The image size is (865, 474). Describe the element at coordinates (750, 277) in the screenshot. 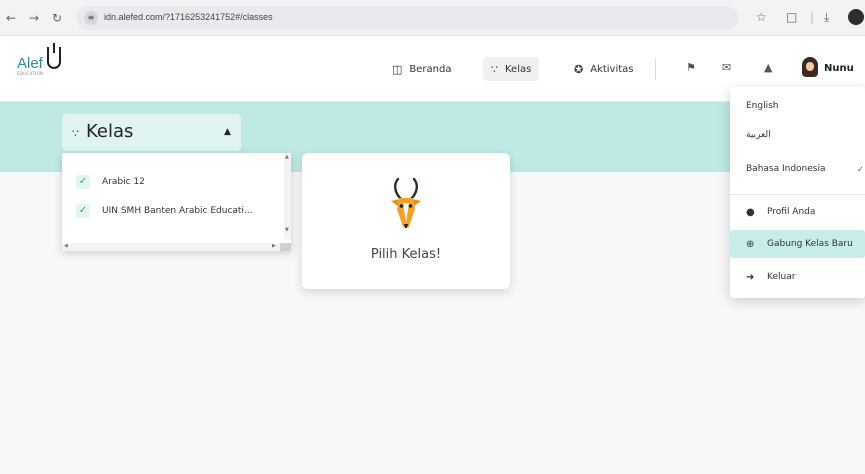

I see `logout-icon: ➜` at that location.